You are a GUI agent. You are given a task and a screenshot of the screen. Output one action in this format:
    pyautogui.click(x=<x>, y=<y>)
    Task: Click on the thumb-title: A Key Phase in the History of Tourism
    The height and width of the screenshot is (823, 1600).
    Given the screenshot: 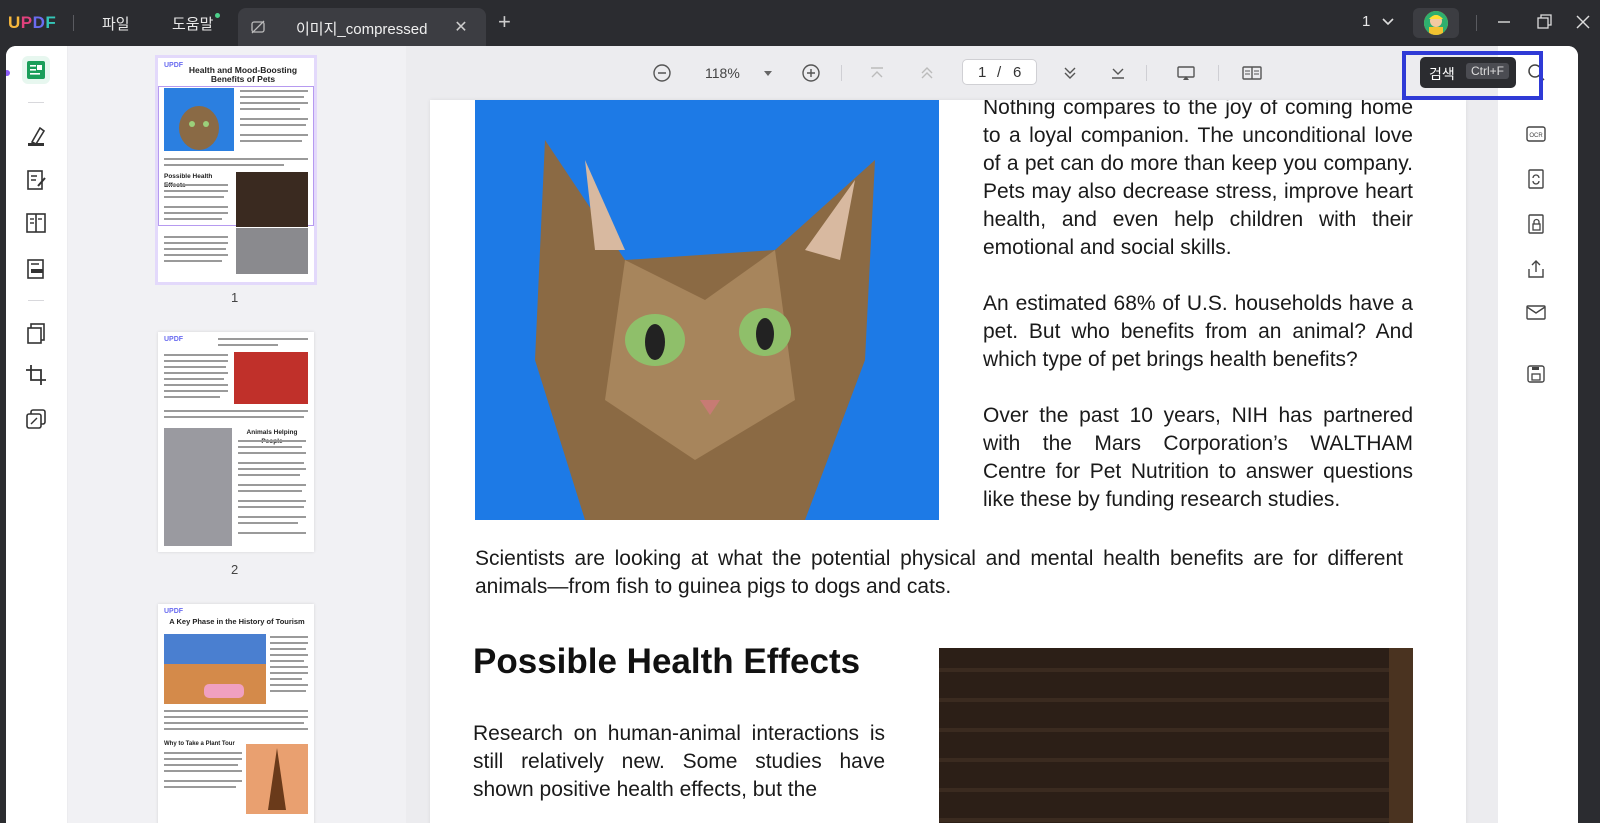 What is the action you would take?
    pyautogui.click(x=237, y=621)
    